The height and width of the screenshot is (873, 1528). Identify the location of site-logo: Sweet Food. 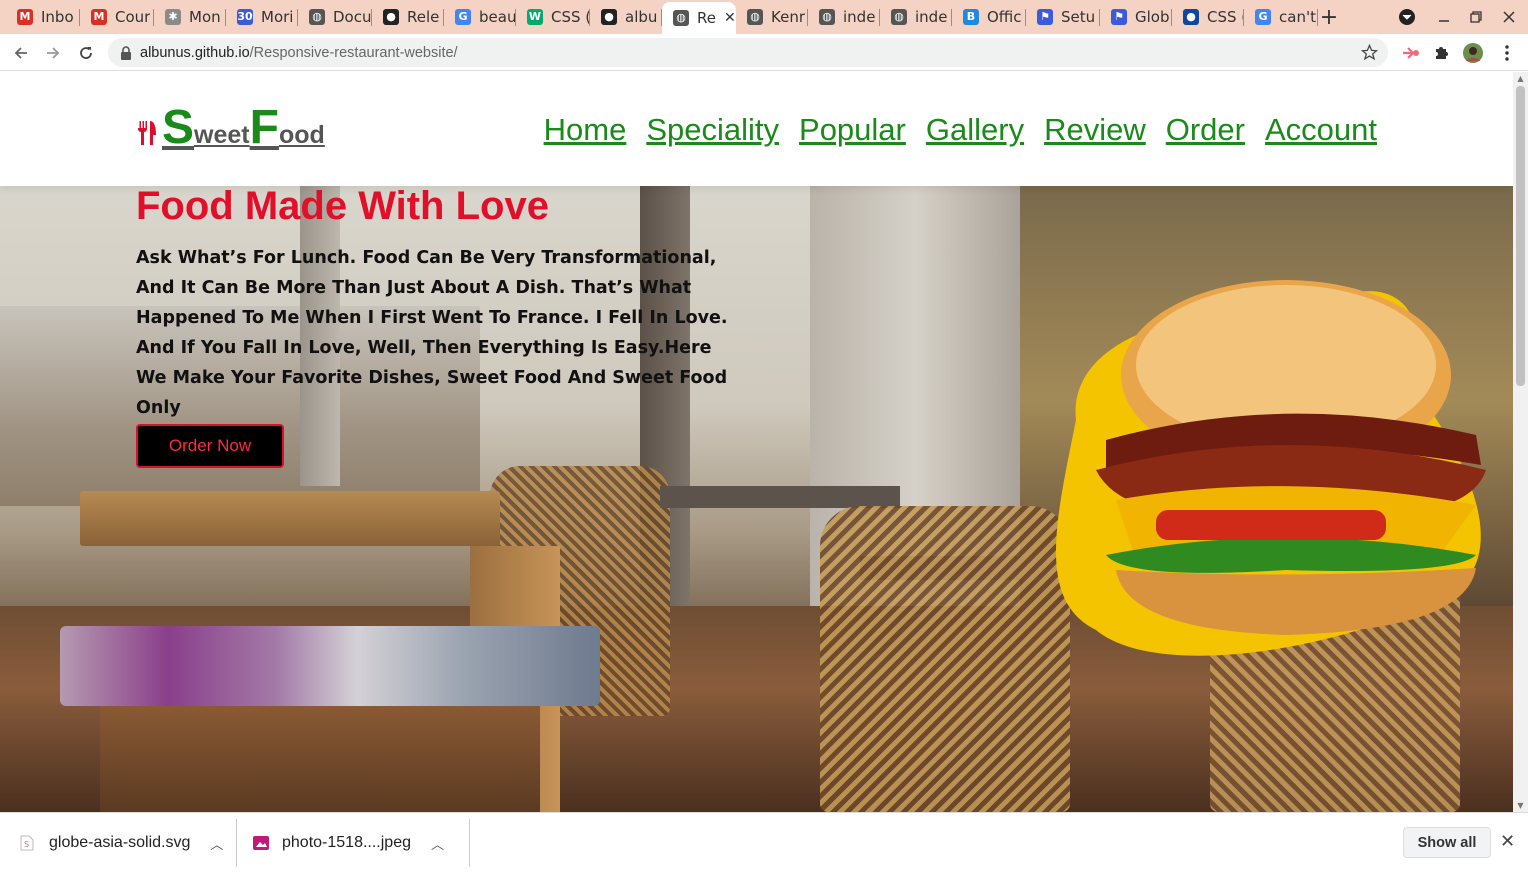
(230, 128).